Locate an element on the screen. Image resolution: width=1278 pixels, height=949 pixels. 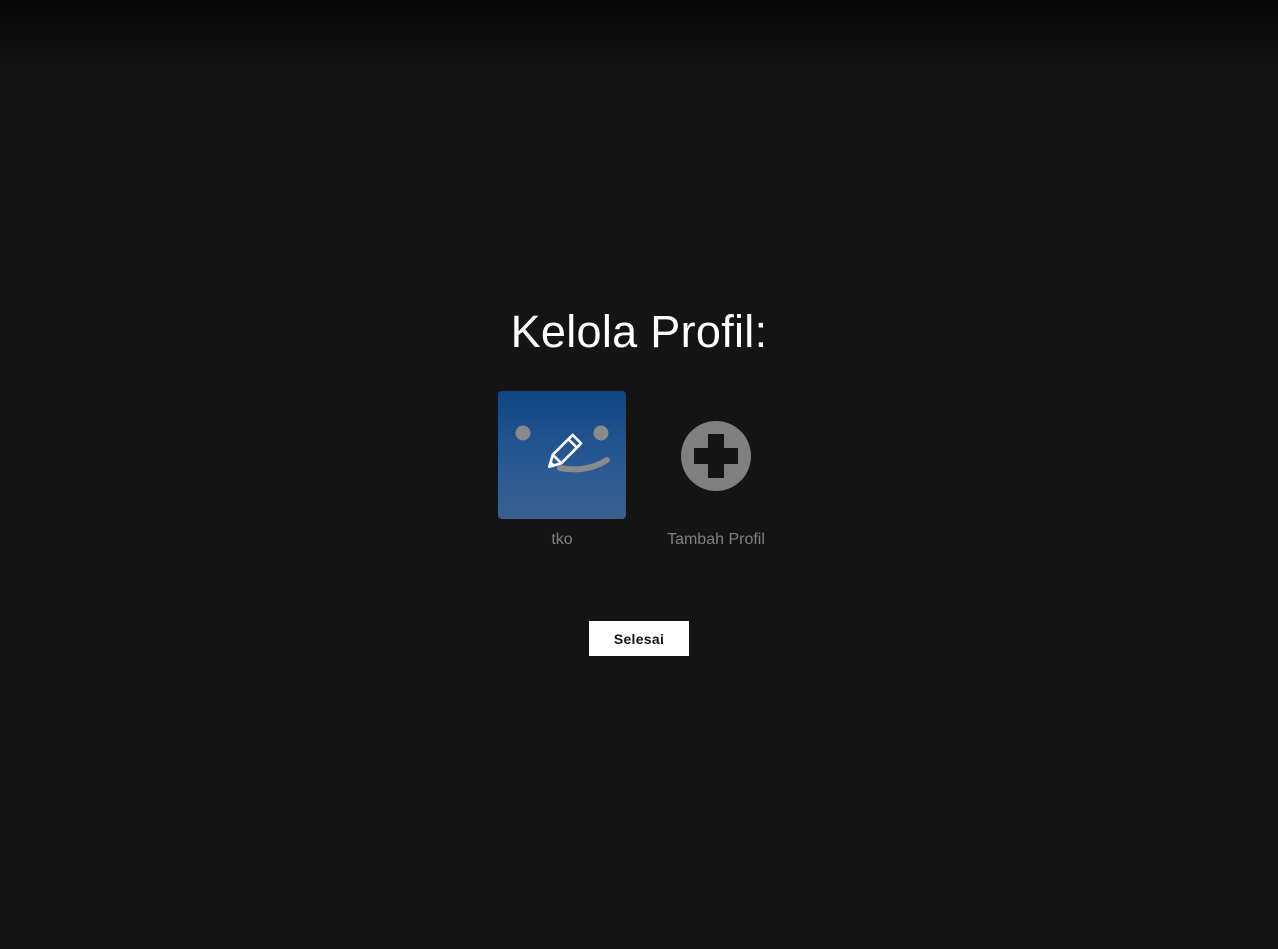
done-button: Selesai is located at coordinates (639, 638).